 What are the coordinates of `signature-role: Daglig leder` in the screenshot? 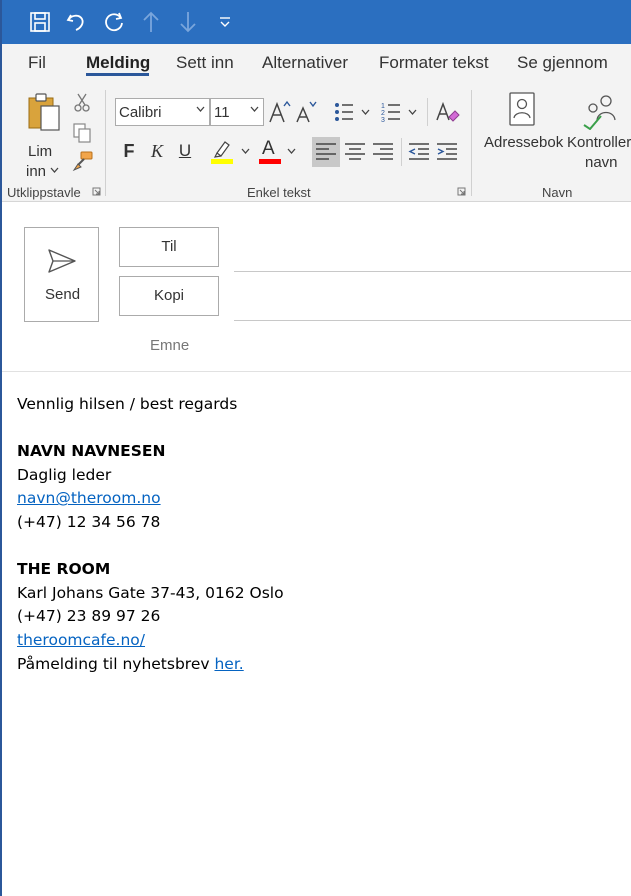 It's located at (64, 474).